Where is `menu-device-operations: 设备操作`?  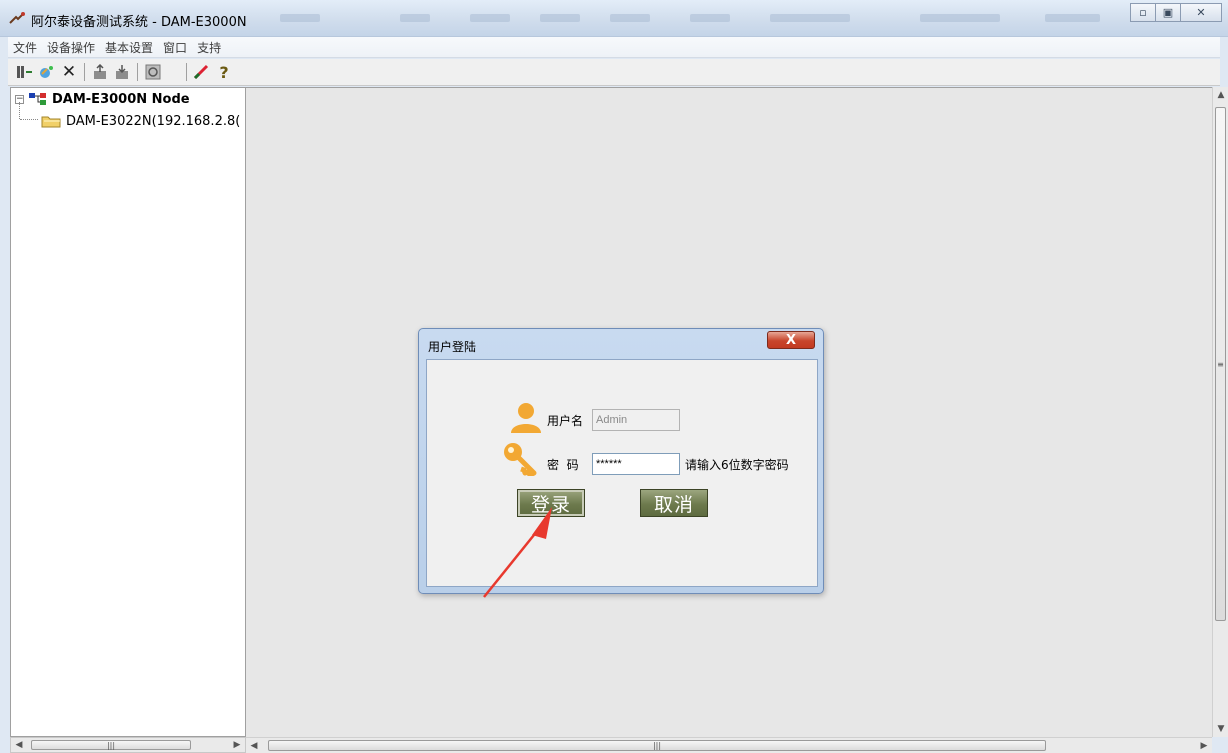
menu-device-operations: 设备操作 is located at coordinates (71, 47).